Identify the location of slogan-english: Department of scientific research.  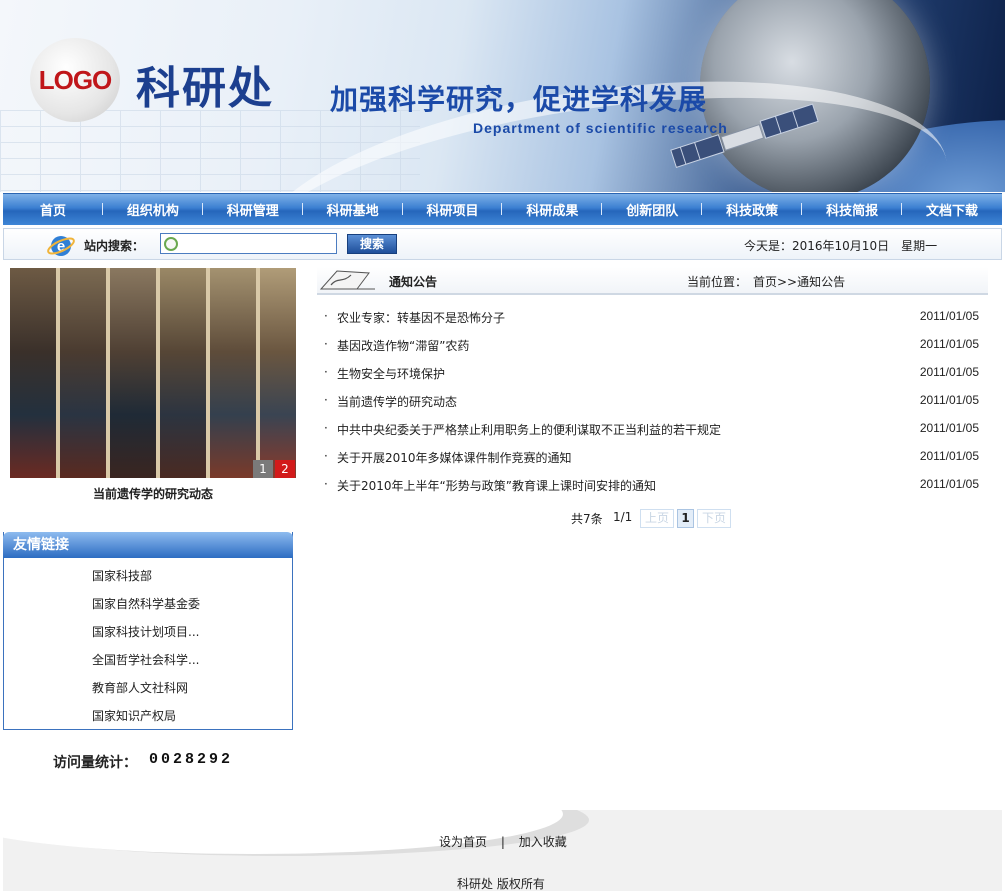
(600, 128).